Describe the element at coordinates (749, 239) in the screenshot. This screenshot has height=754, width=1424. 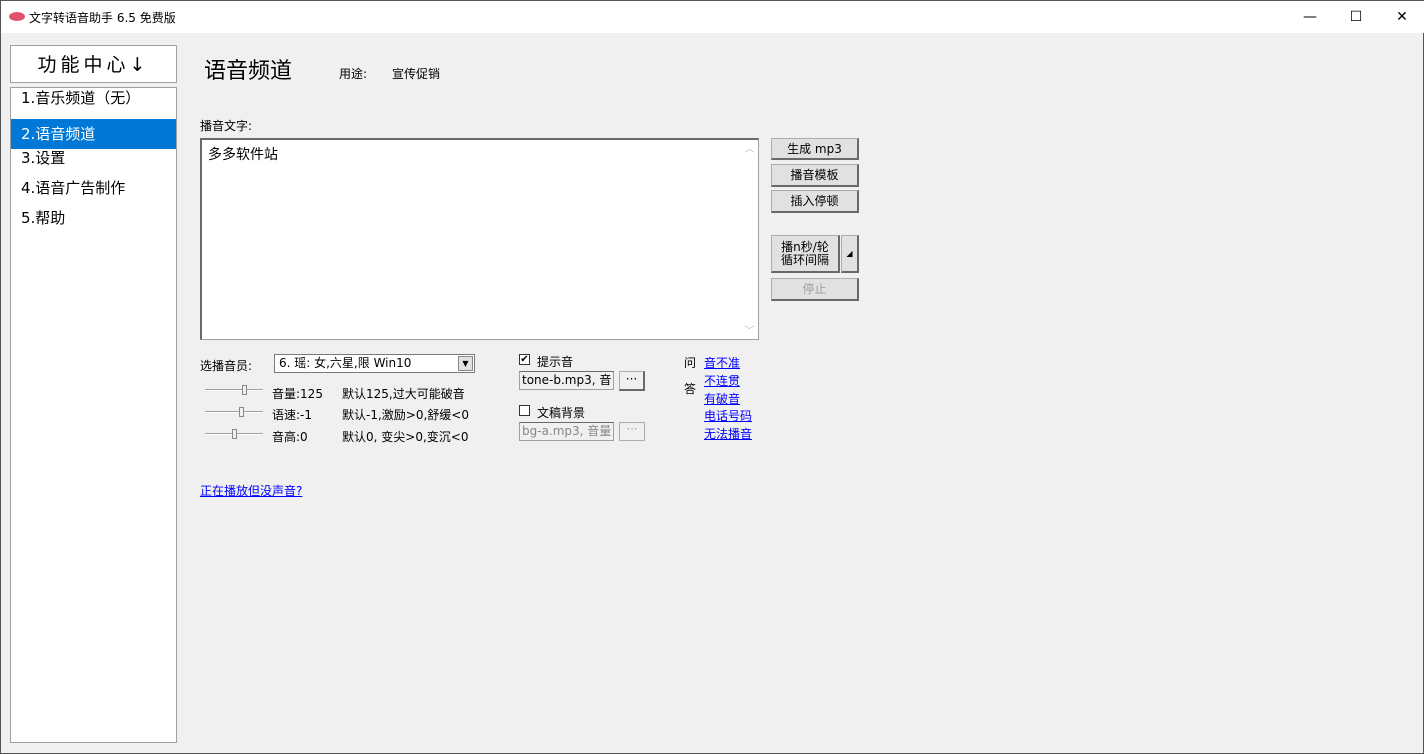
I see `text-scrollbar: ︿ ﹀` at that location.